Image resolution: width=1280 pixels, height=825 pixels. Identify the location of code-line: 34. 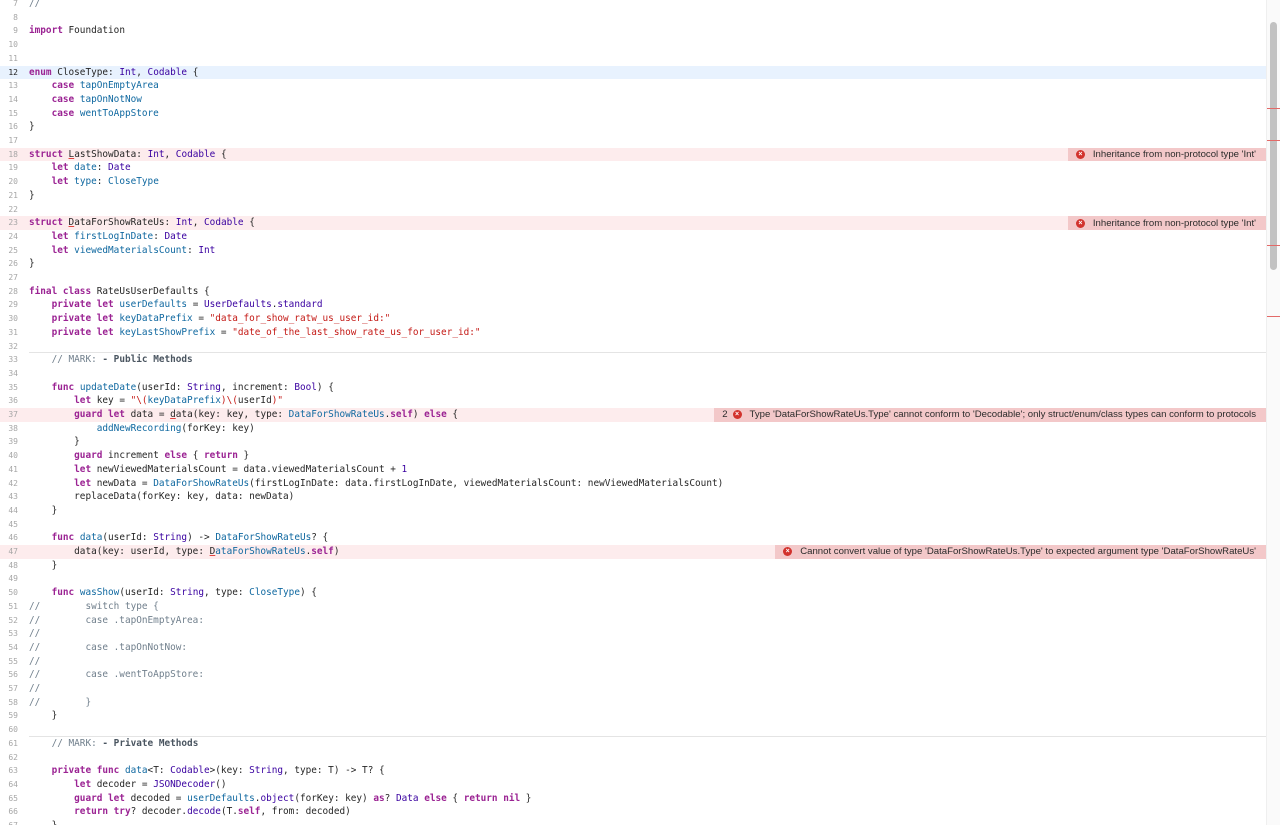
(633, 374).